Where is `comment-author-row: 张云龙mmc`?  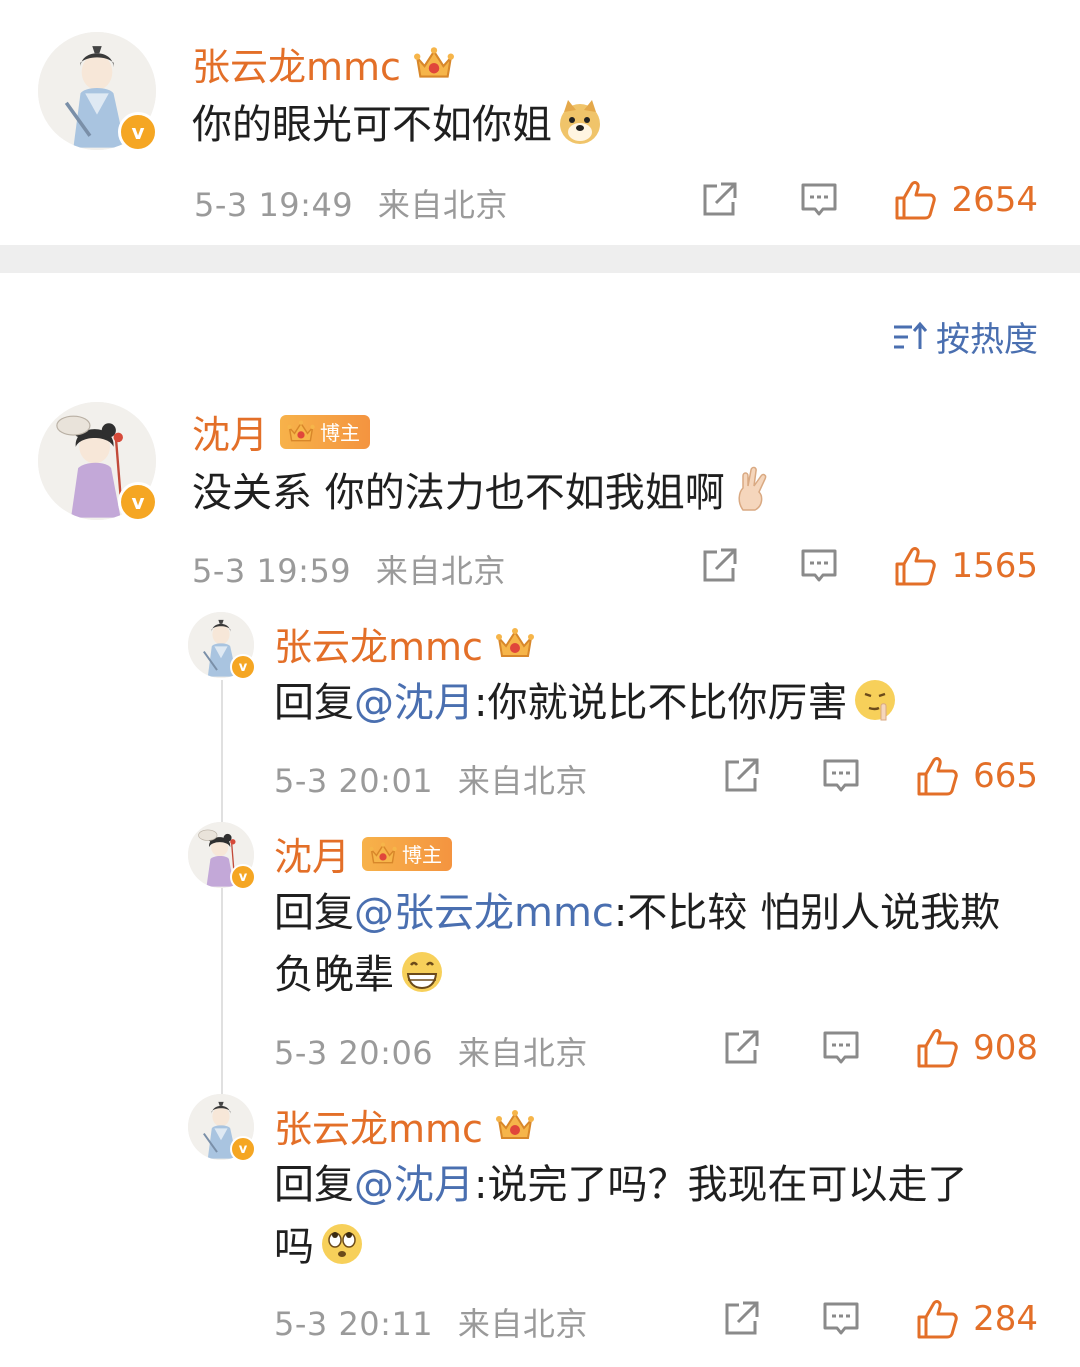 comment-author-row: 张云龙mmc is located at coordinates (323, 63).